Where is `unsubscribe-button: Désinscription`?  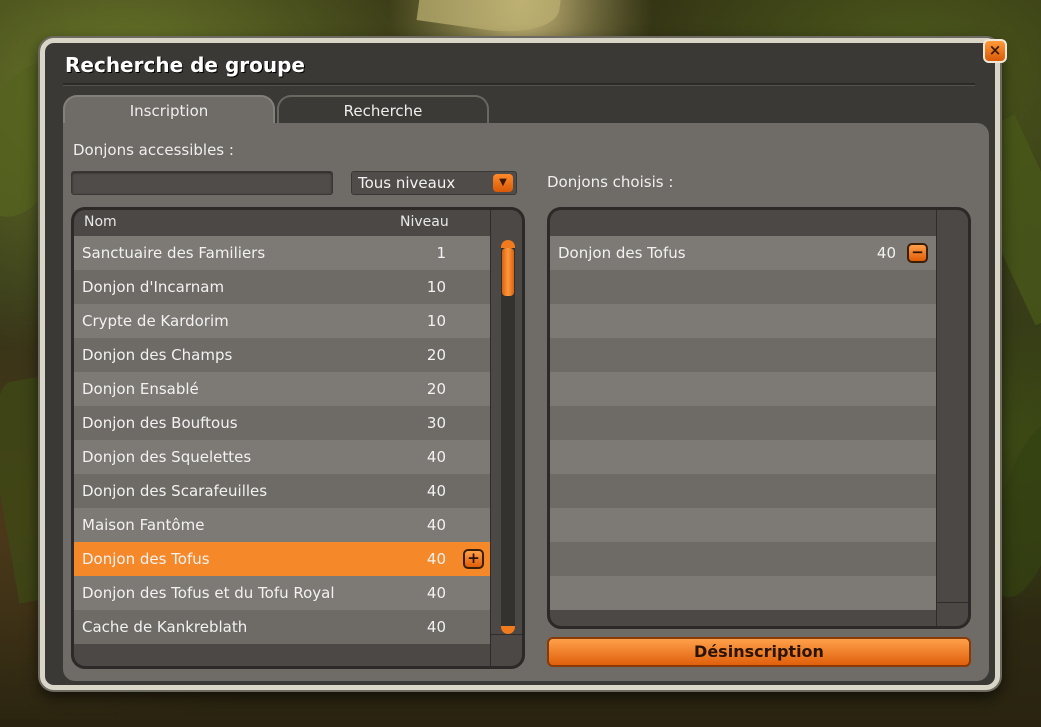
unsubscribe-button: Désinscription is located at coordinates (759, 652).